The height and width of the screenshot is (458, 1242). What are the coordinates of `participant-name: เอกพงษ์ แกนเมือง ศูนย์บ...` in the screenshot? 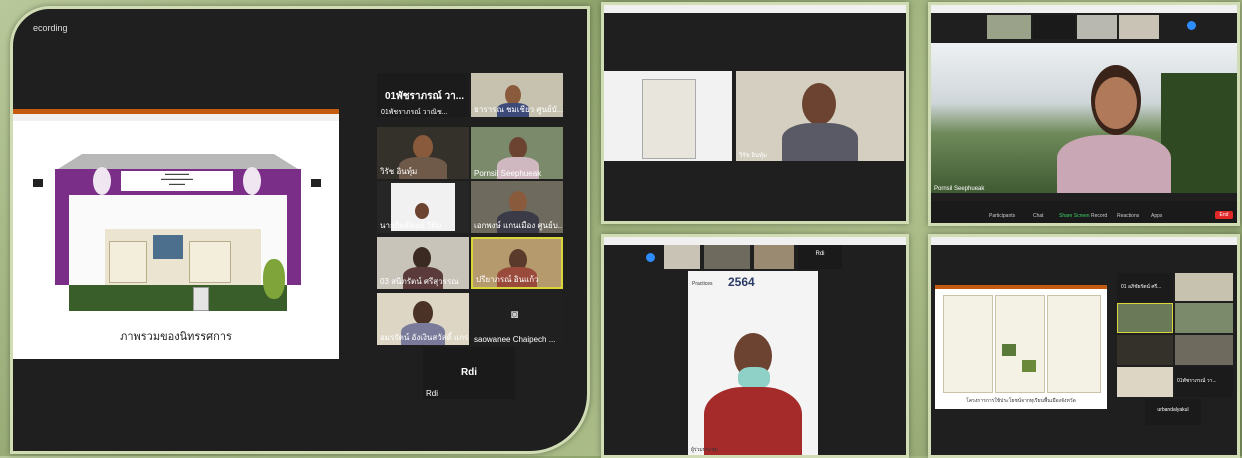 It's located at (518, 225).